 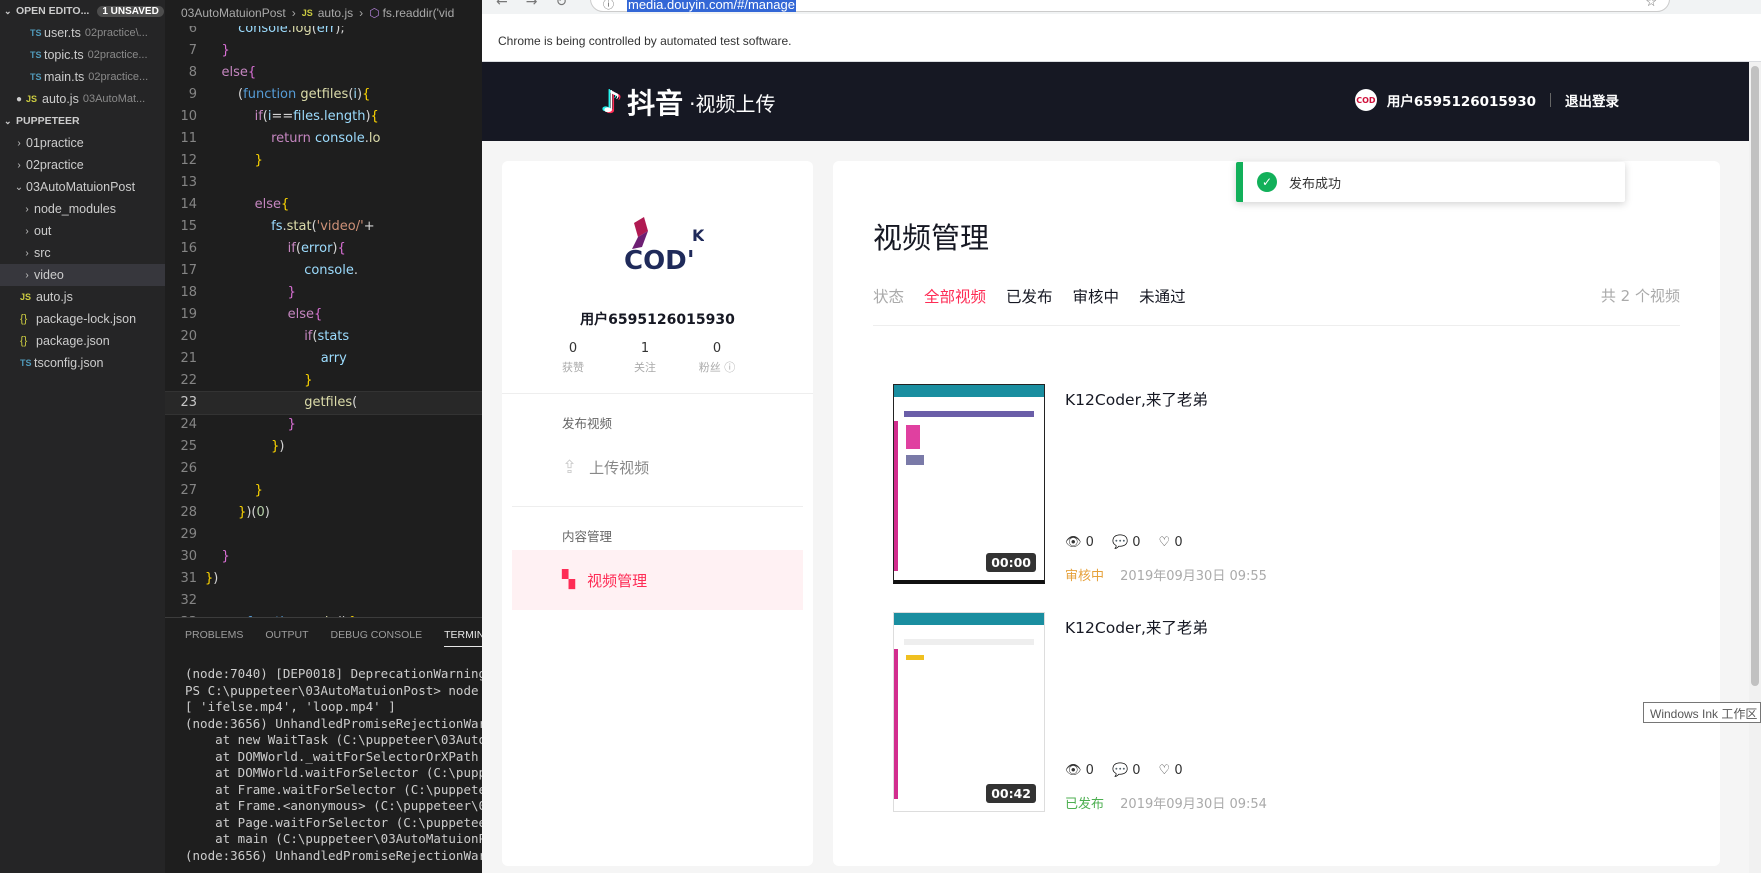 I want to click on tree-file: TS tsconfig.json, so click(x=82, y=363).